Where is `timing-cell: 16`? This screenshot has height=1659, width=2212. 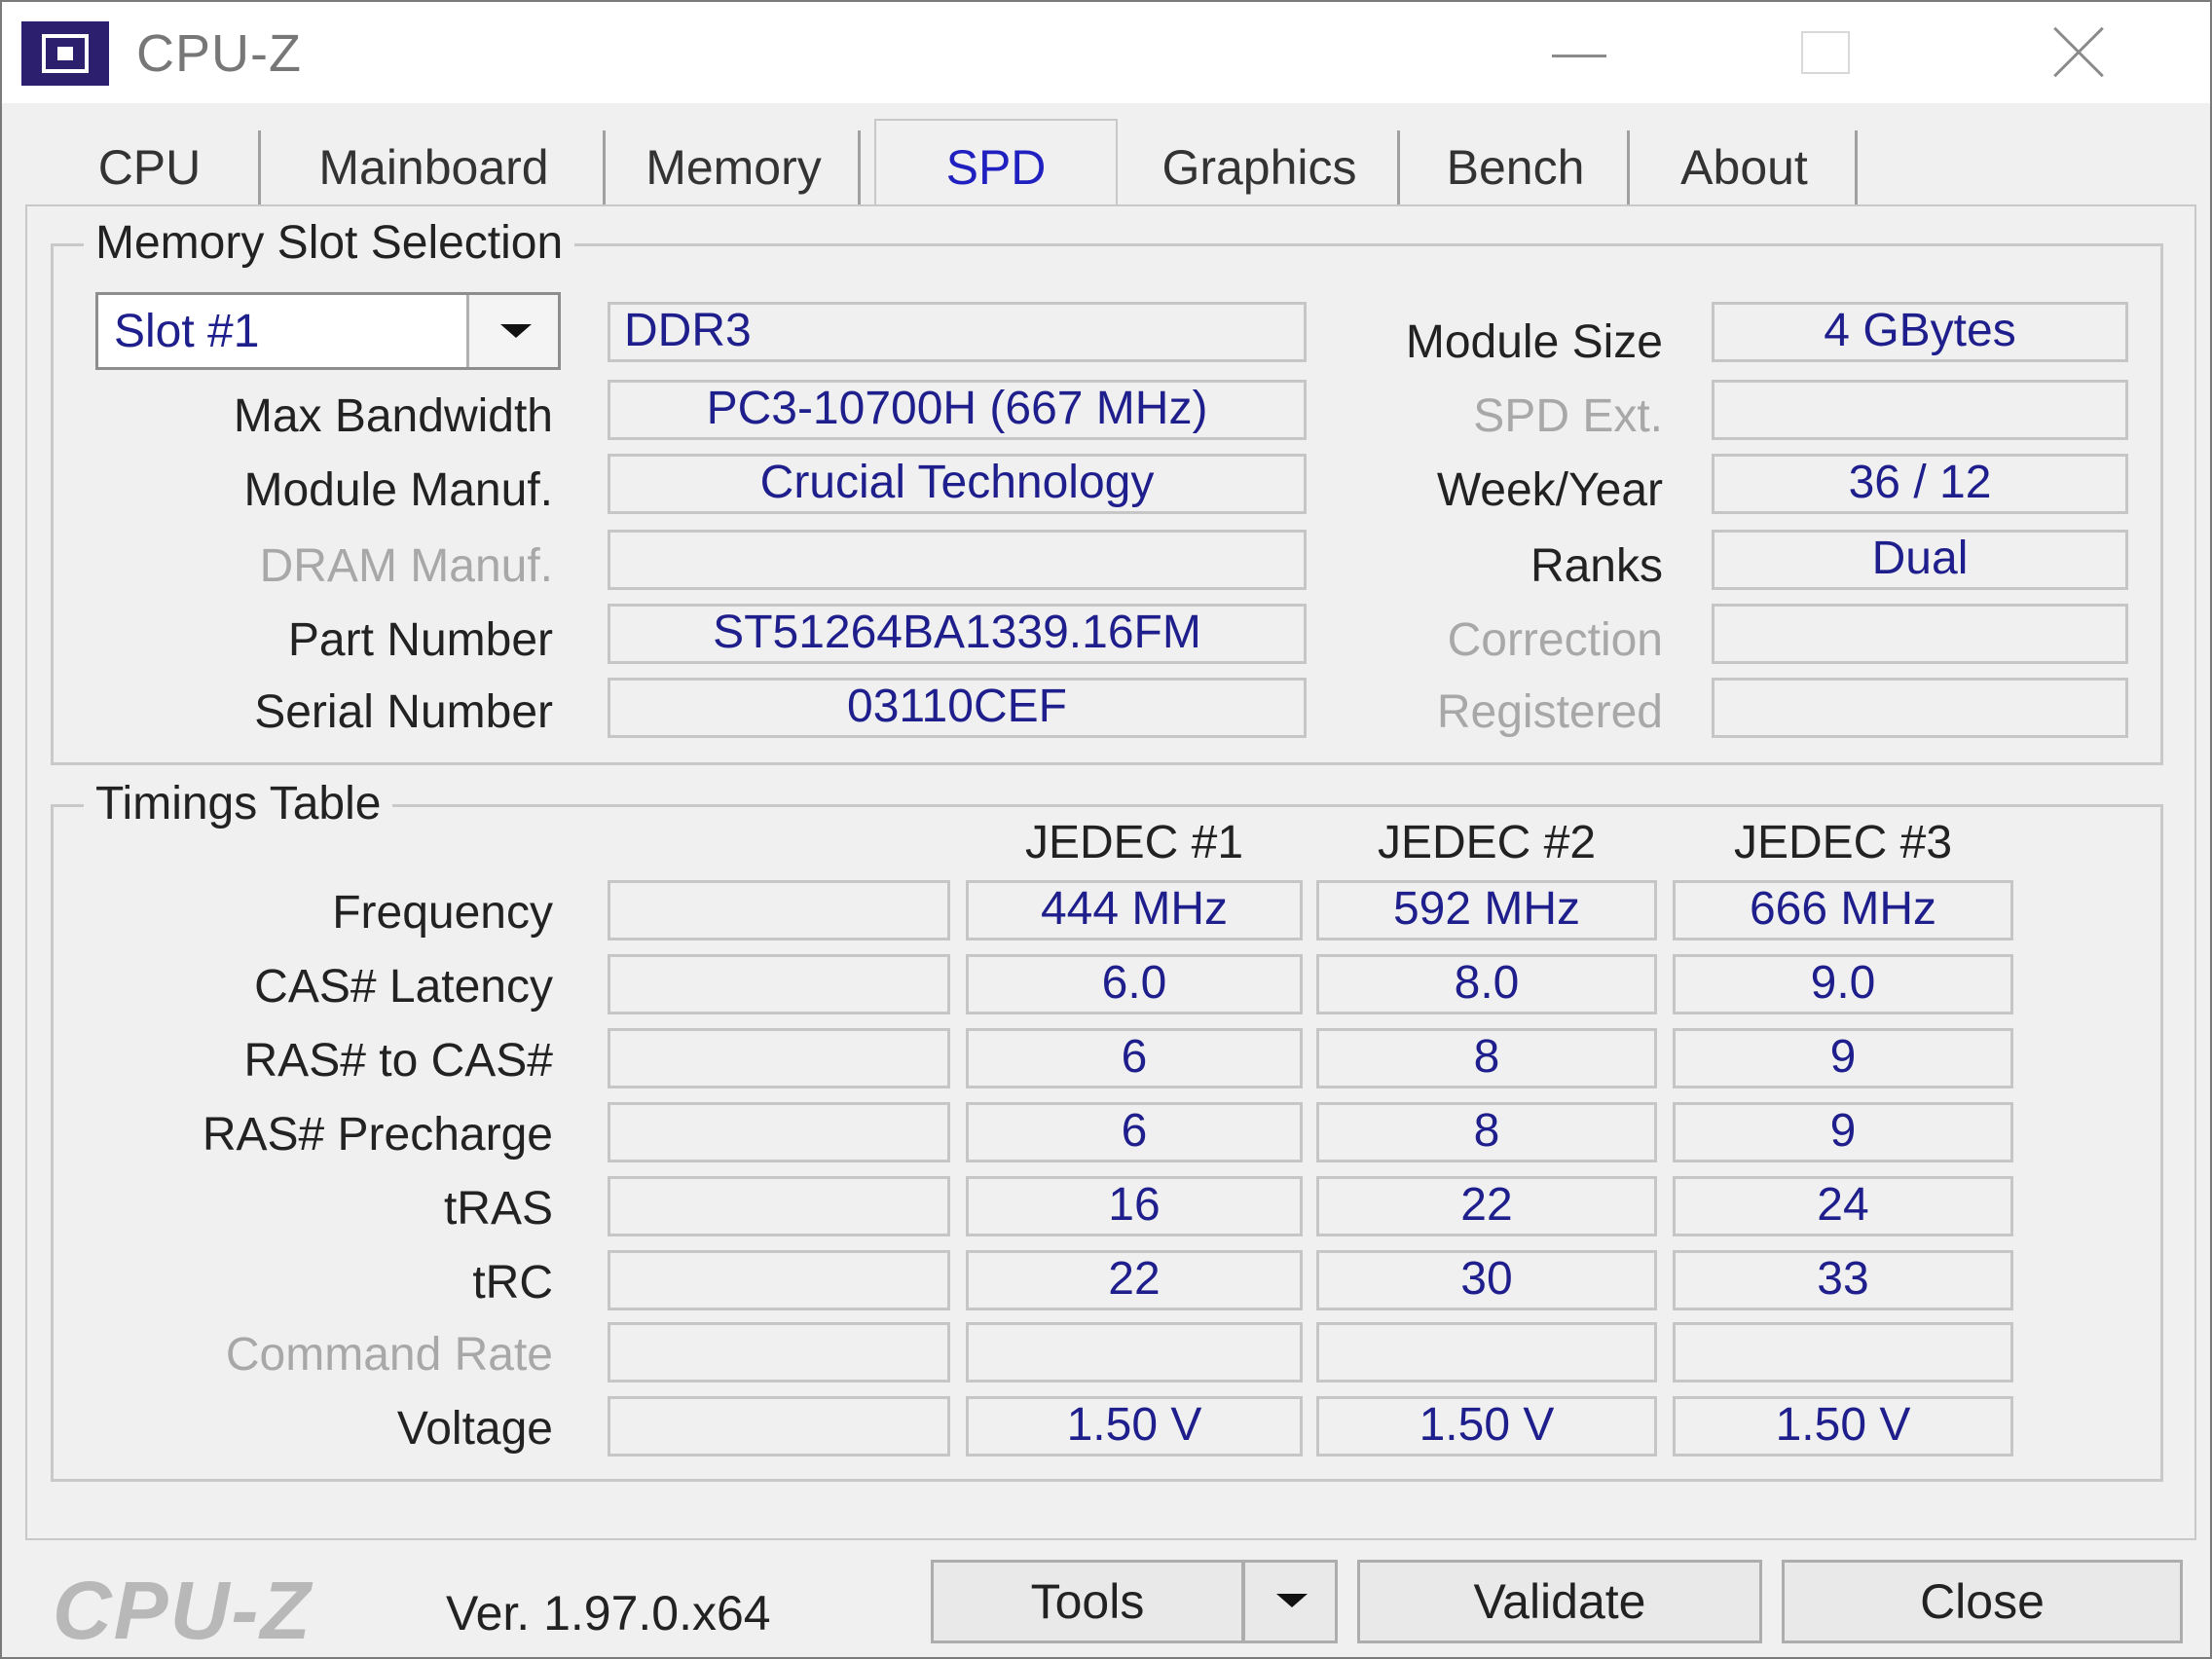 timing-cell: 16 is located at coordinates (1134, 1206).